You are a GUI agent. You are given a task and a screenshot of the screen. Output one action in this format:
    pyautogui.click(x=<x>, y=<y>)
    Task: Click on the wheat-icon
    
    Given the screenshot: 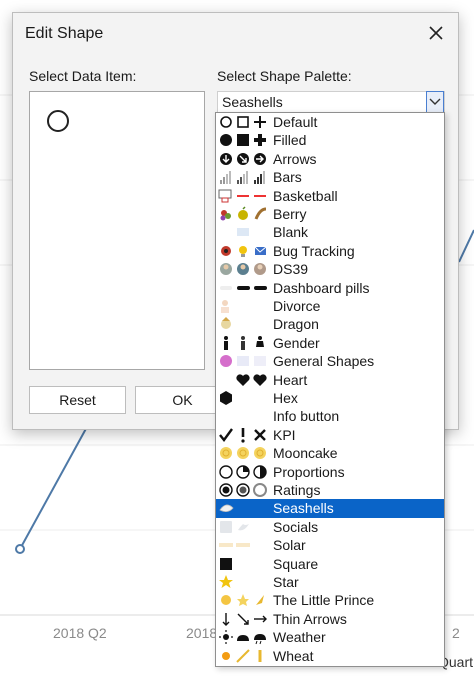 What is the action you would take?
    pyautogui.click(x=242, y=655)
    